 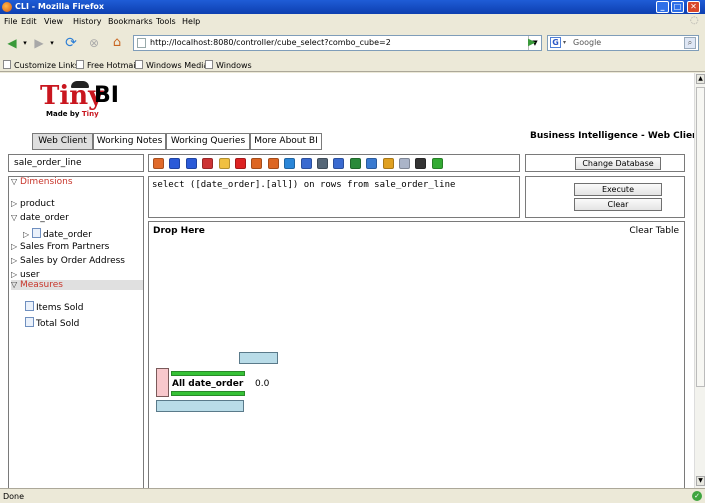 What do you see at coordinates (355, 163) in the screenshot?
I see `sum-icon` at bounding box center [355, 163].